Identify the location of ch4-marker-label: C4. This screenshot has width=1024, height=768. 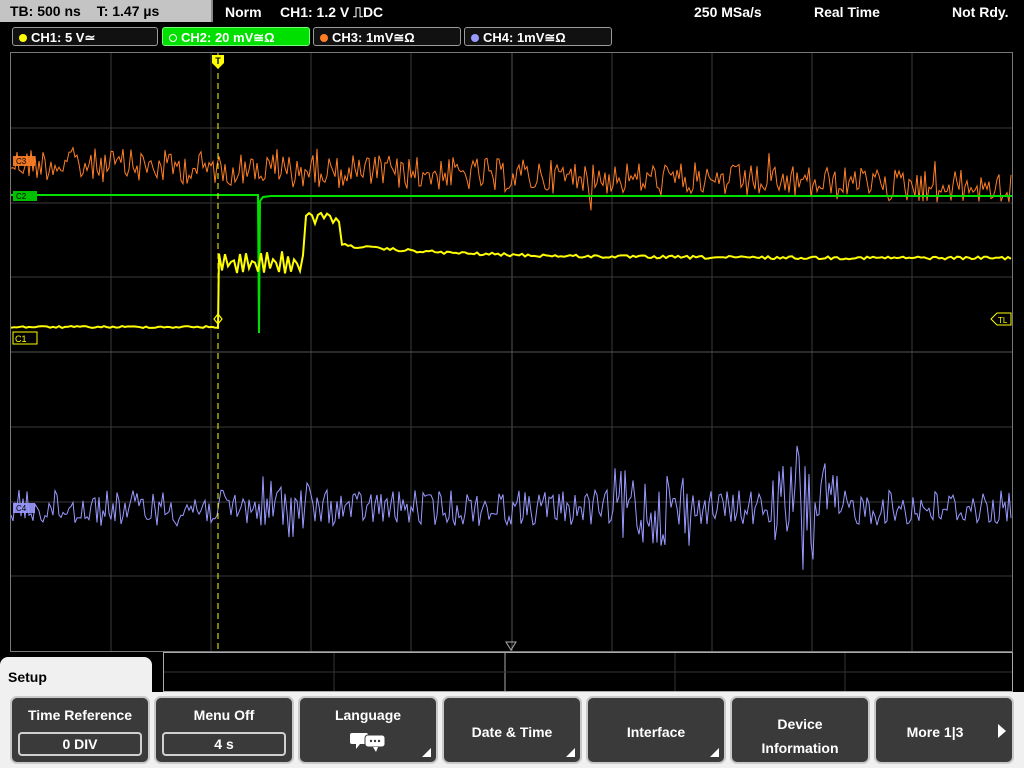
(21, 508).